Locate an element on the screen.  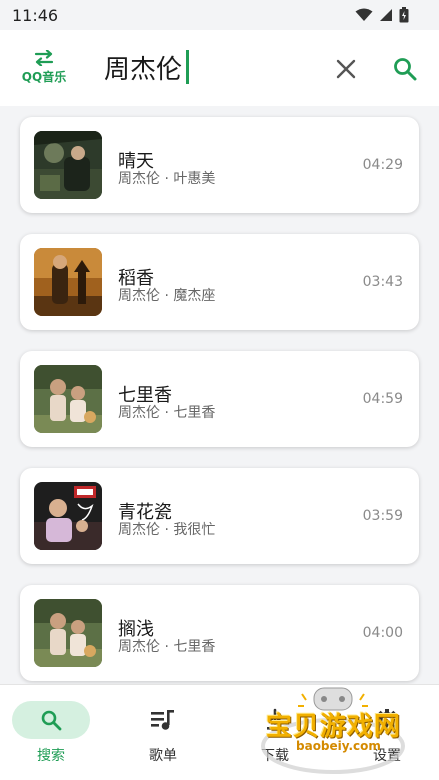
song-duration: 03:59 is located at coordinates (382, 516).